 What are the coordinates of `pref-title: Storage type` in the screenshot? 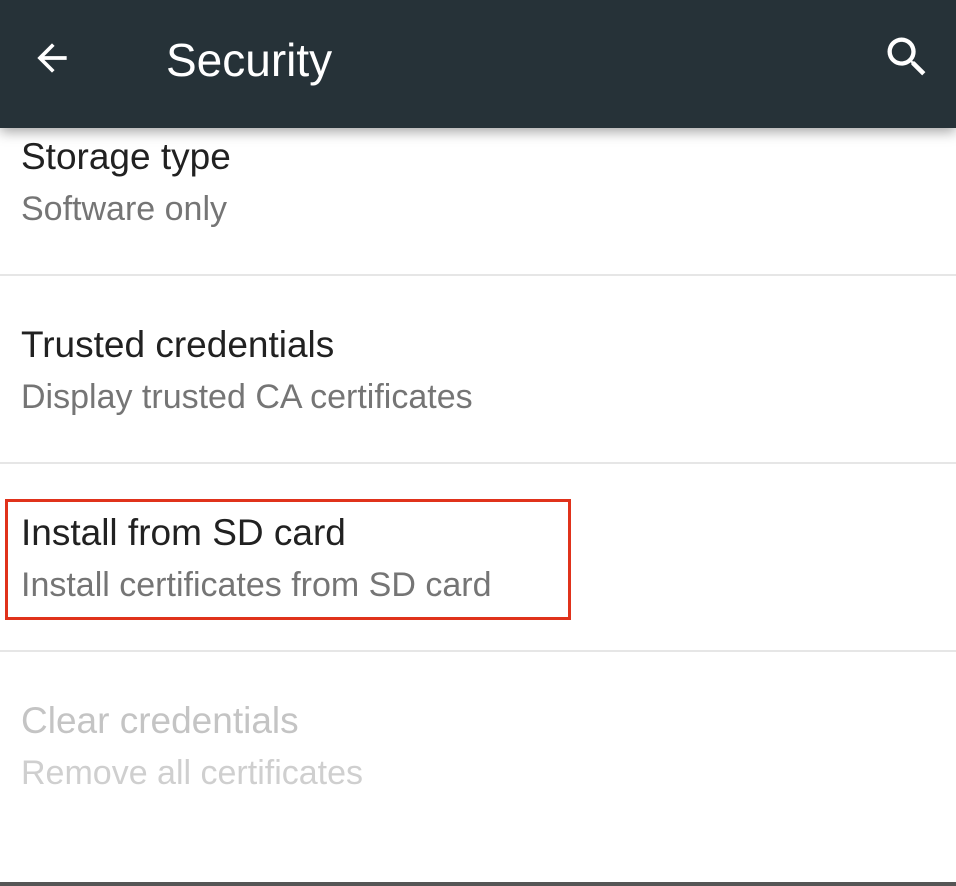 It's located at (126, 156).